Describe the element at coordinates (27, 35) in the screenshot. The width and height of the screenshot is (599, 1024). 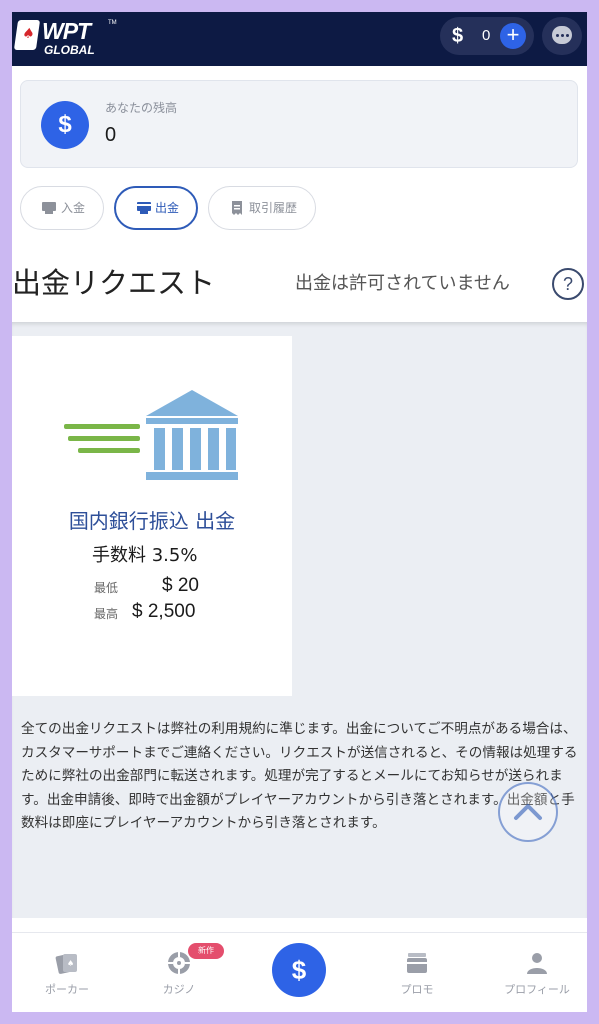
I see `playing-card-icon: ♠` at that location.